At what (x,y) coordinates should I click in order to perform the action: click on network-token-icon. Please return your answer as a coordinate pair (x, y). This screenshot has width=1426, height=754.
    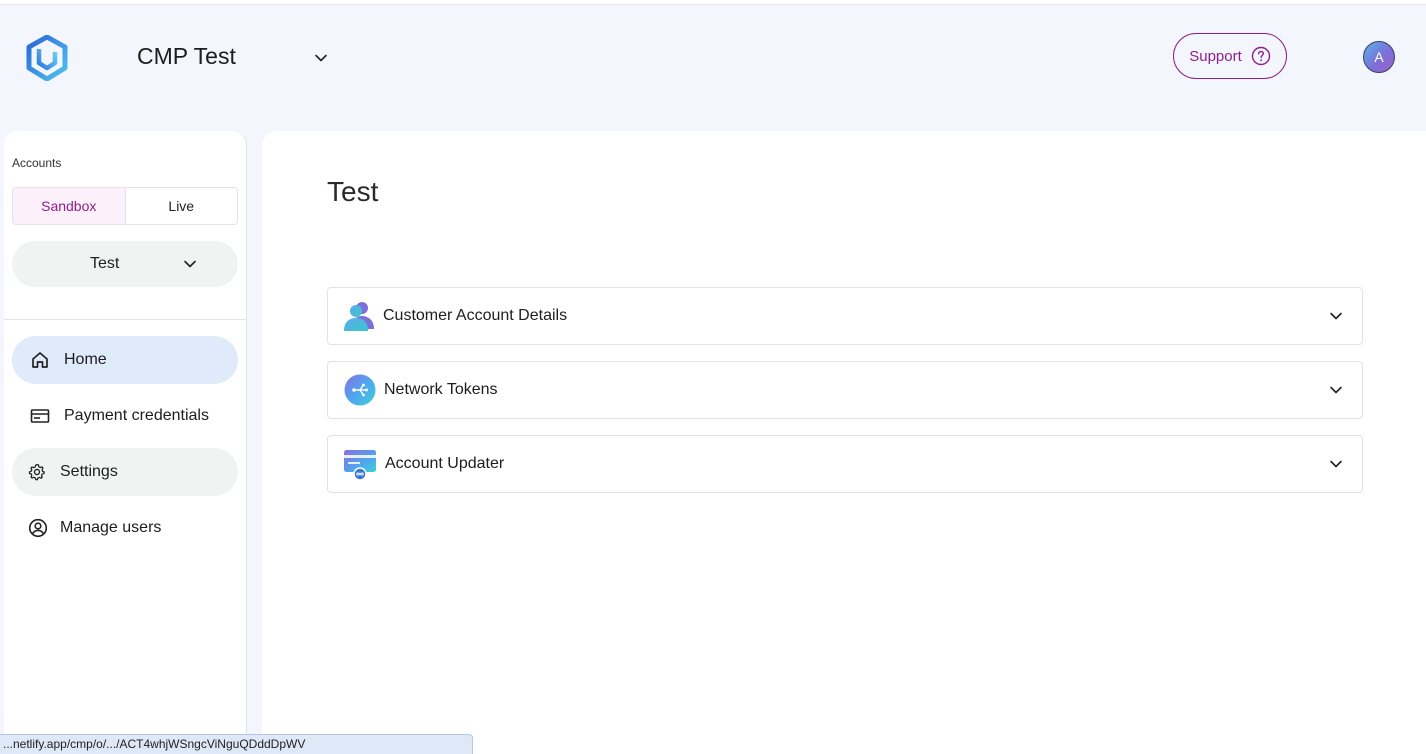
    Looking at the image, I should click on (360, 390).